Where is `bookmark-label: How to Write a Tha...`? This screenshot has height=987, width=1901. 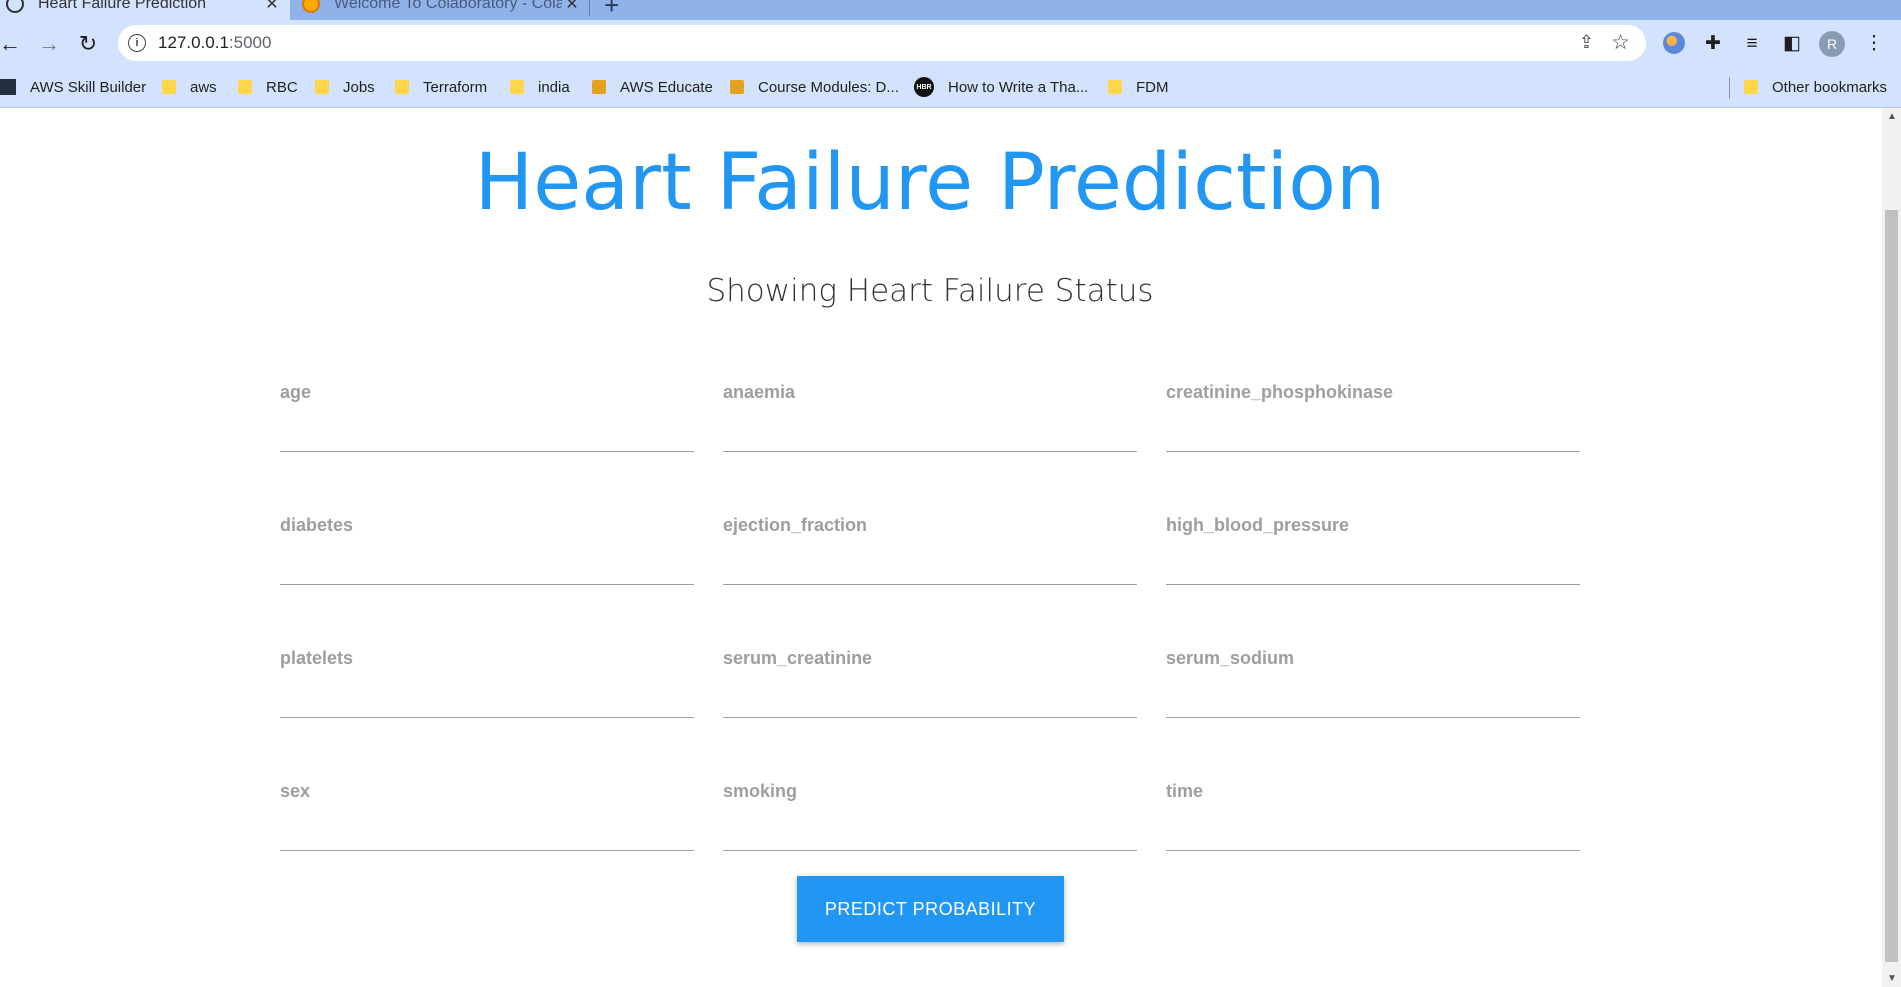 bookmark-label: How to Write a Tha... is located at coordinates (1018, 87).